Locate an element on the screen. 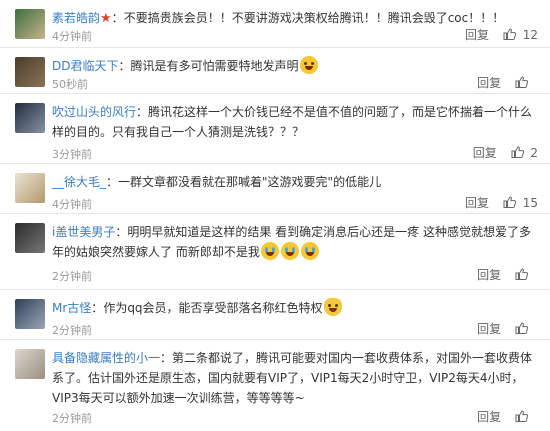  comment-body: __徐大毛_：一群文章都没看就在那喊着"这游戏要完"的低能儿 is located at coordinates (295, 182).